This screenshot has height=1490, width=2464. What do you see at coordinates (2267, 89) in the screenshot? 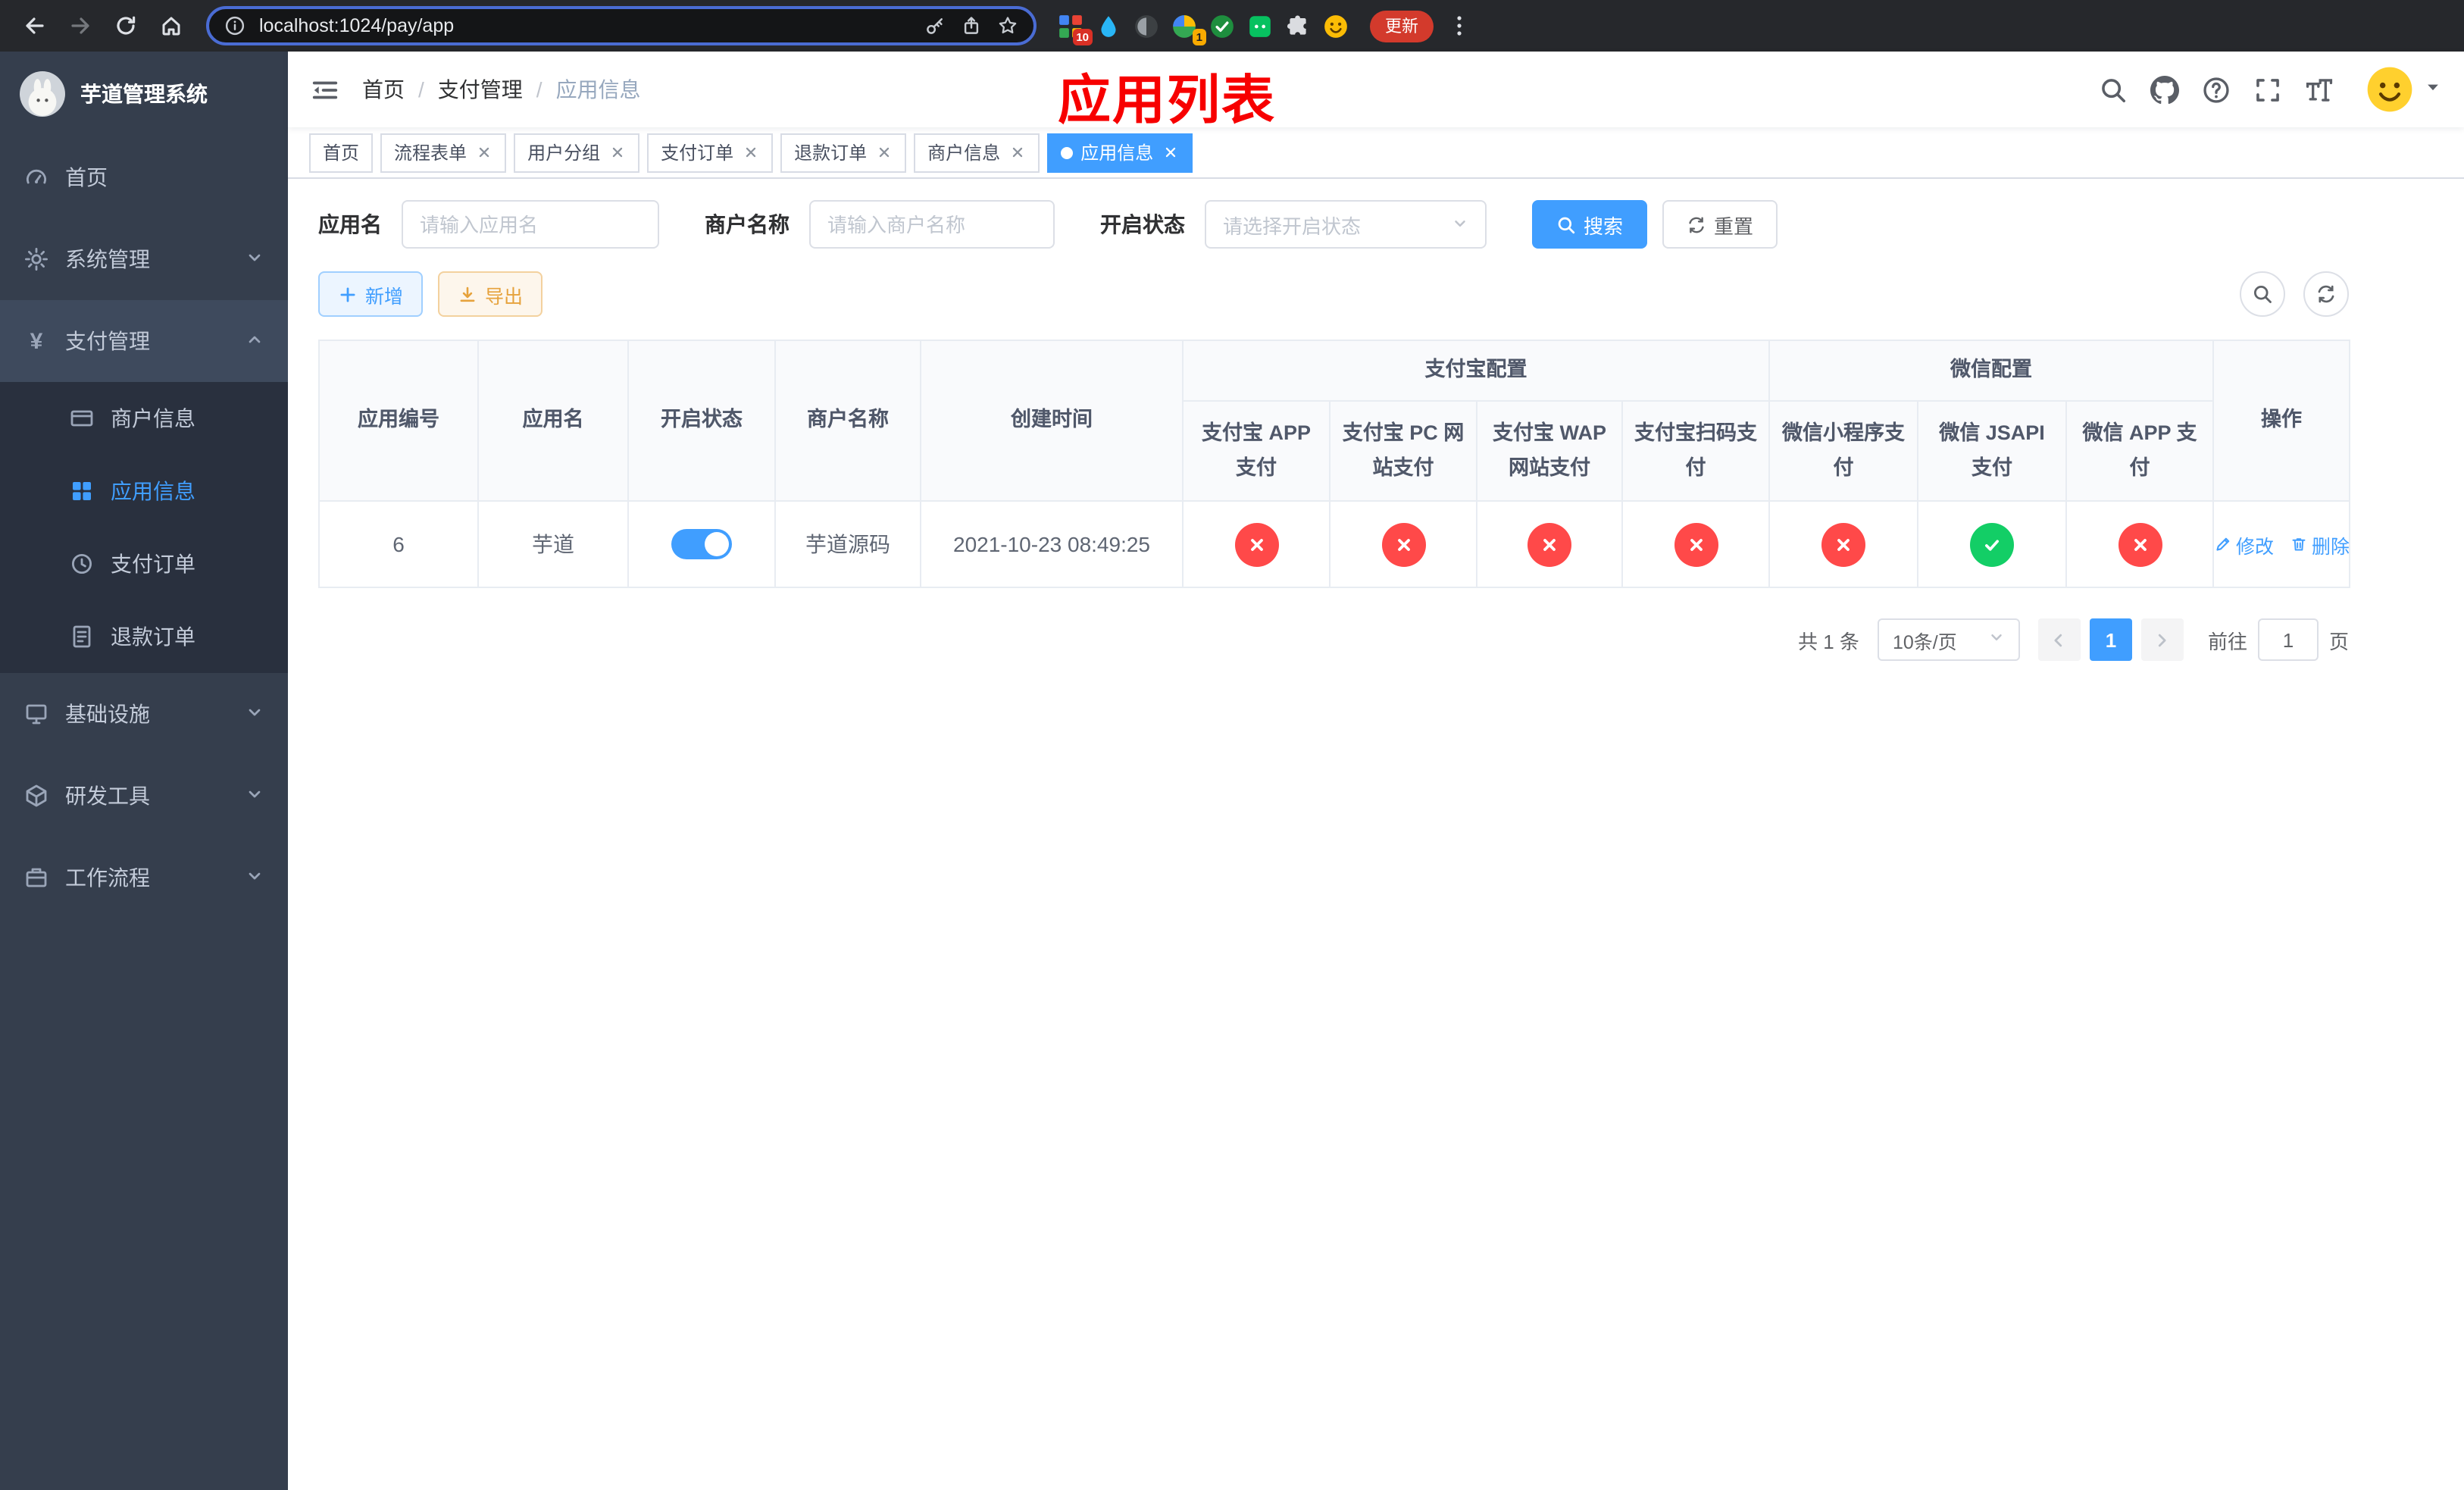
I see `fullscreen-icon` at bounding box center [2267, 89].